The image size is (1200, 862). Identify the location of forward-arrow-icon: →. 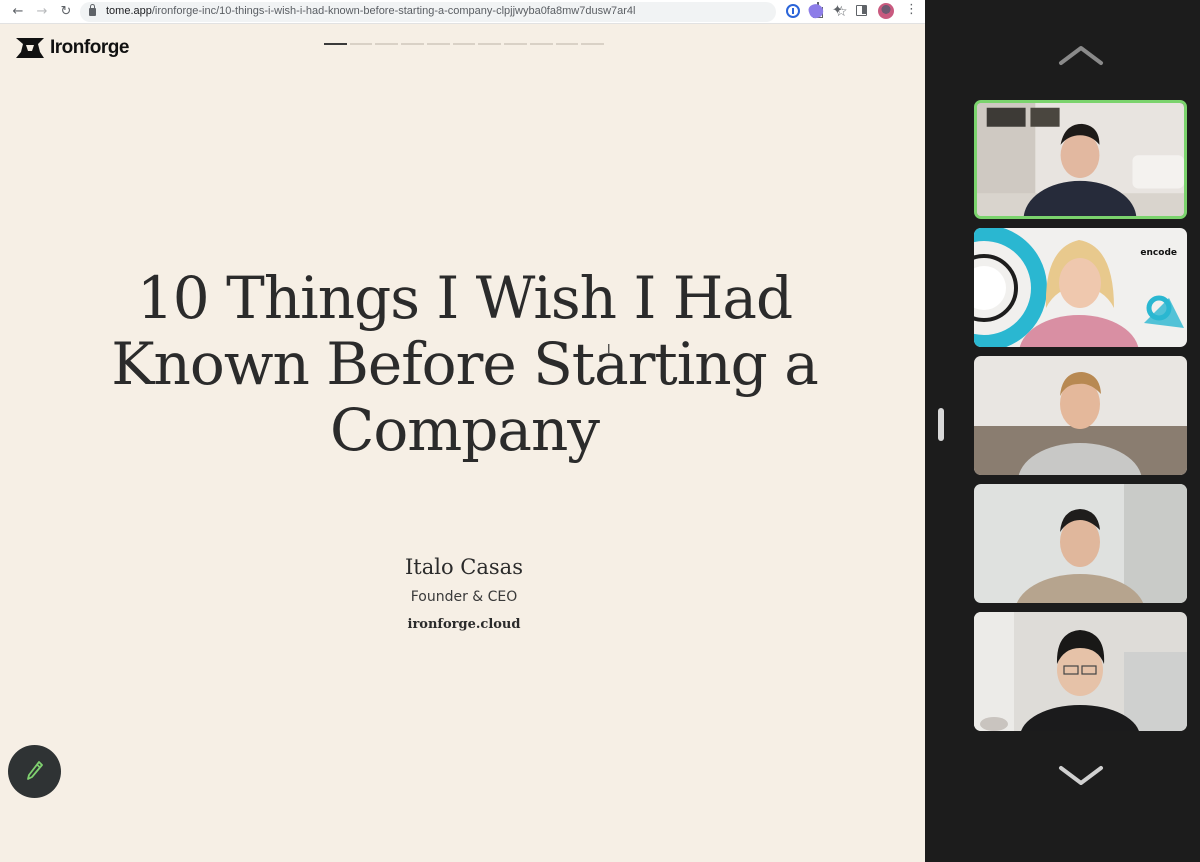
(42, 12).